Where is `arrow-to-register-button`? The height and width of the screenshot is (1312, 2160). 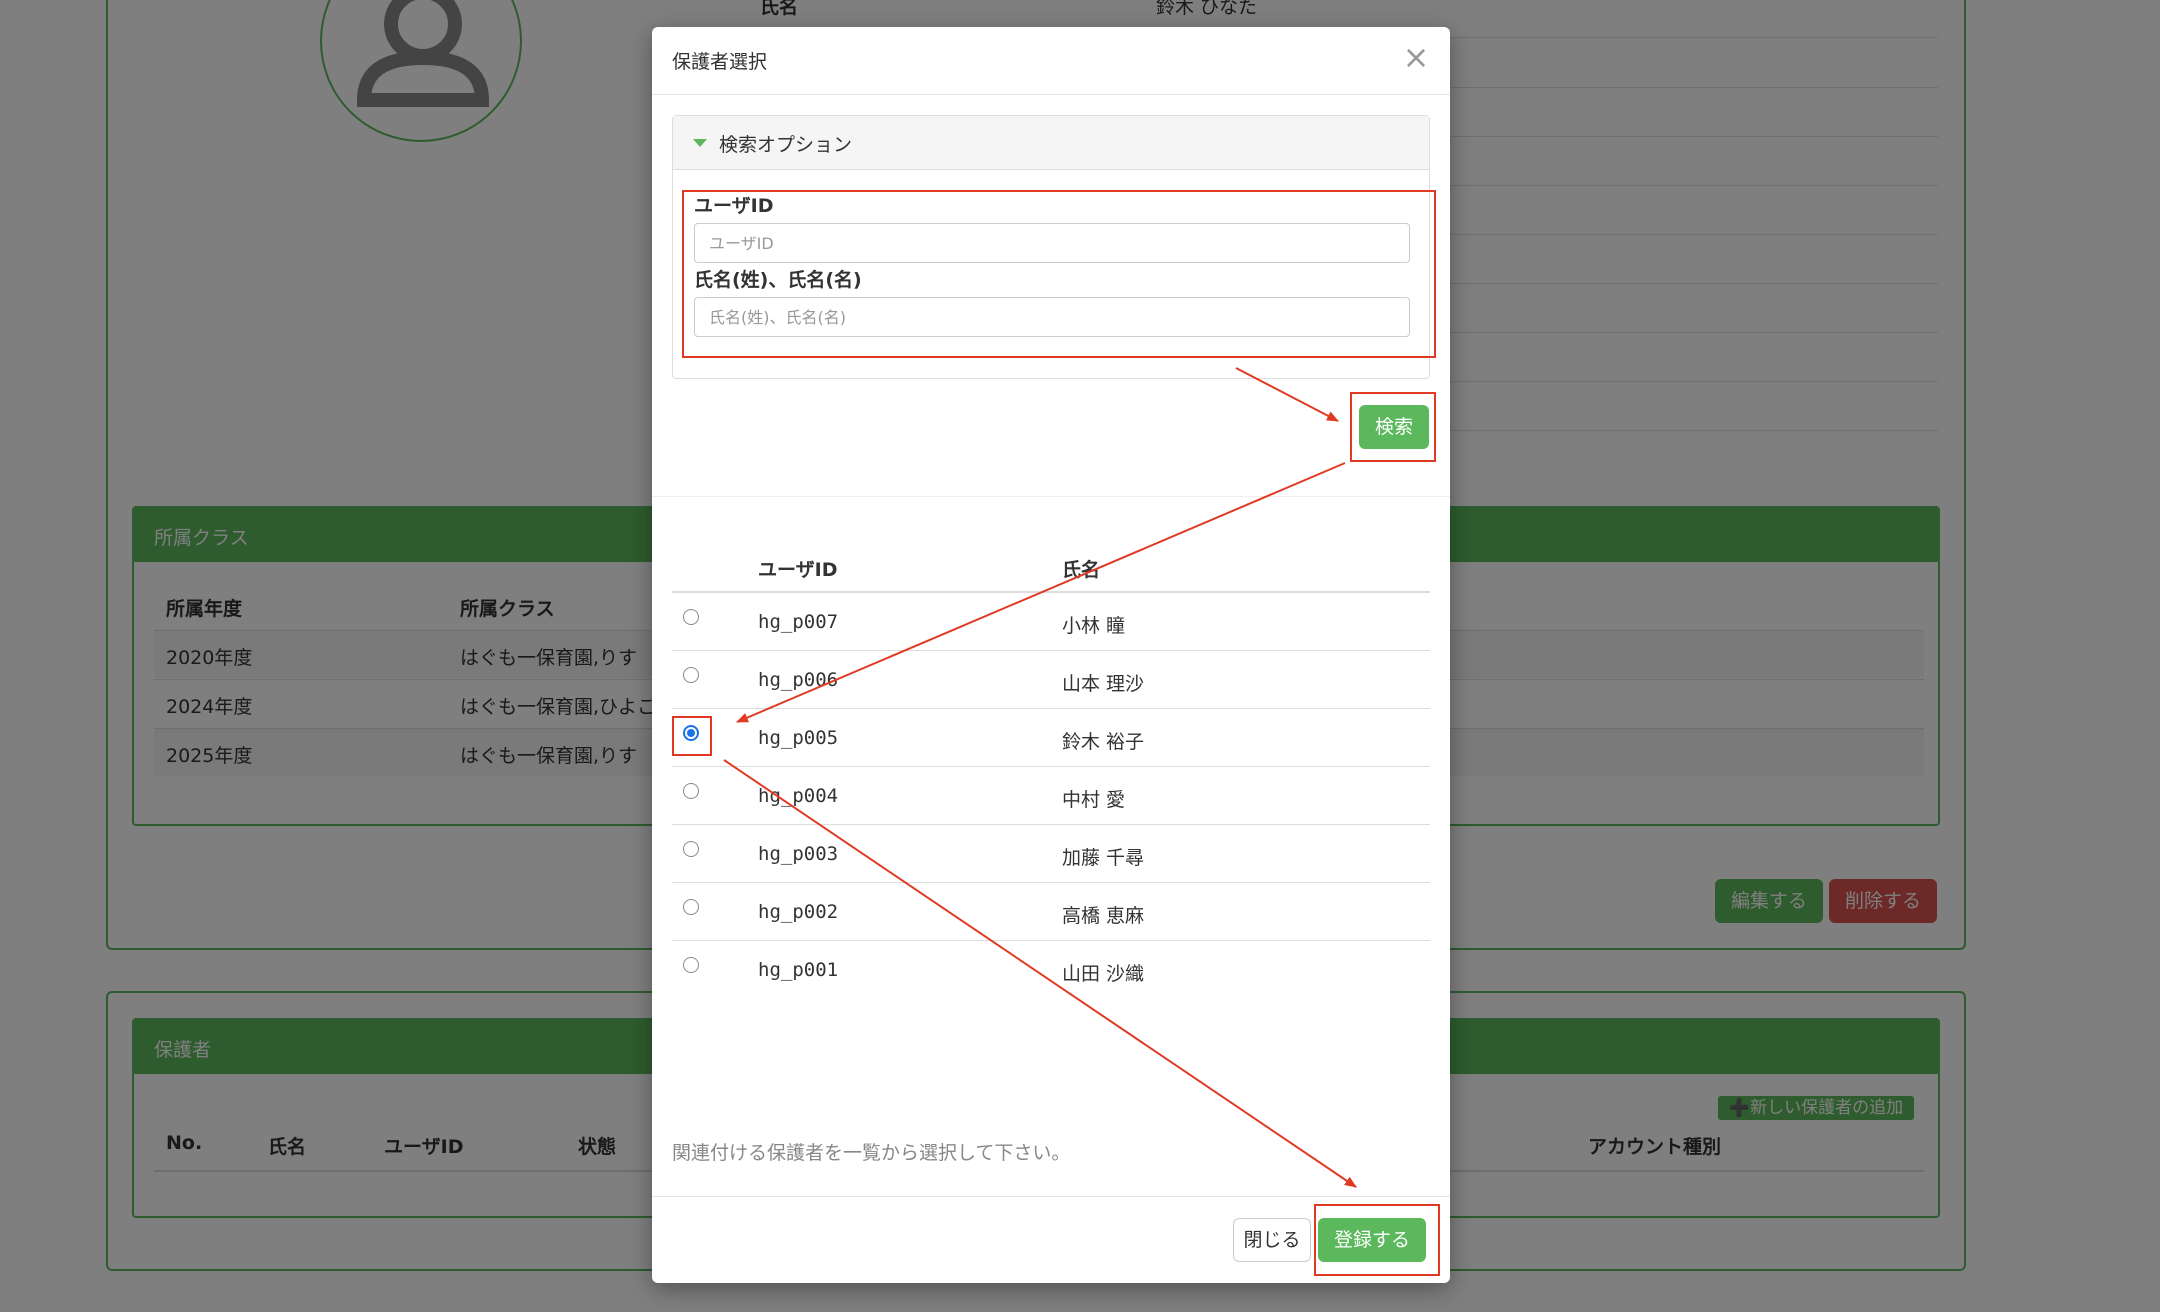
arrow-to-register-button is located at coordinates (1040, 973).